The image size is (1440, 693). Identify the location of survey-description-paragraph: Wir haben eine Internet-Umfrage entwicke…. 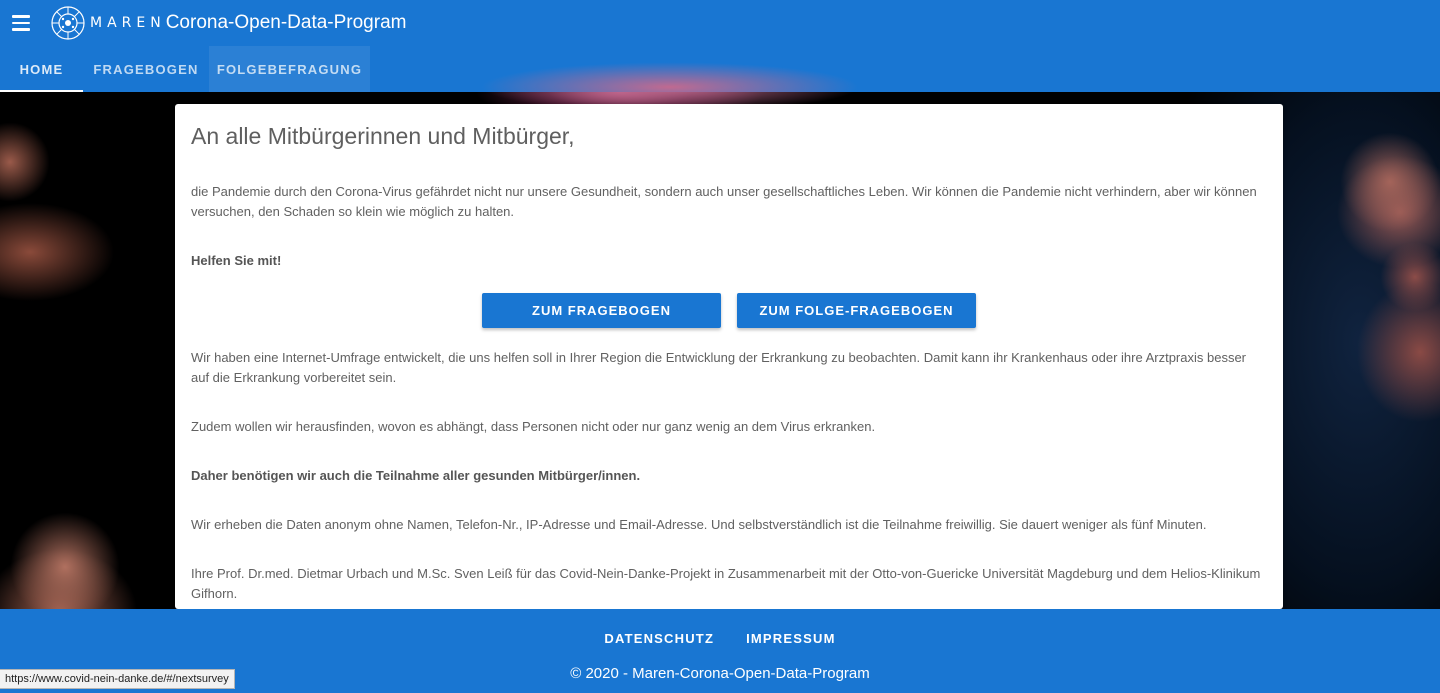
(718, 367).